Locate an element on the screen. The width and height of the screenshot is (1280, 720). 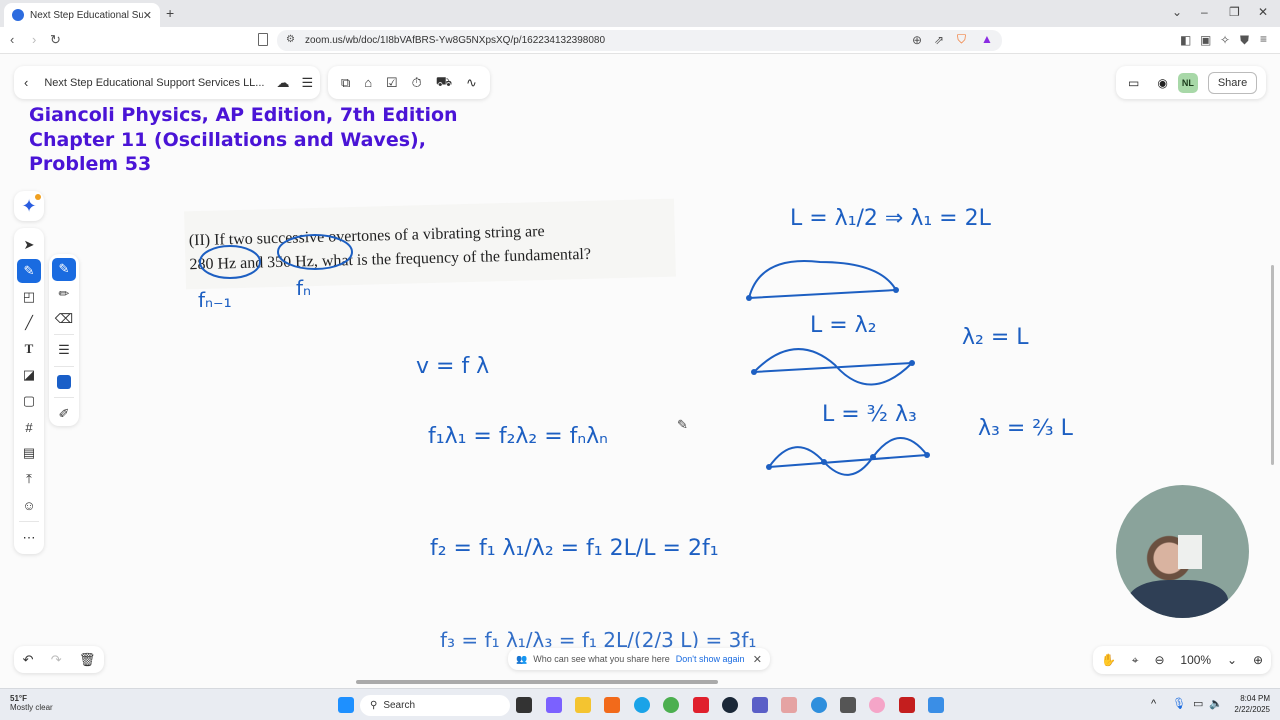
weather-temp: 51°F is located at coordinates (18, 698).